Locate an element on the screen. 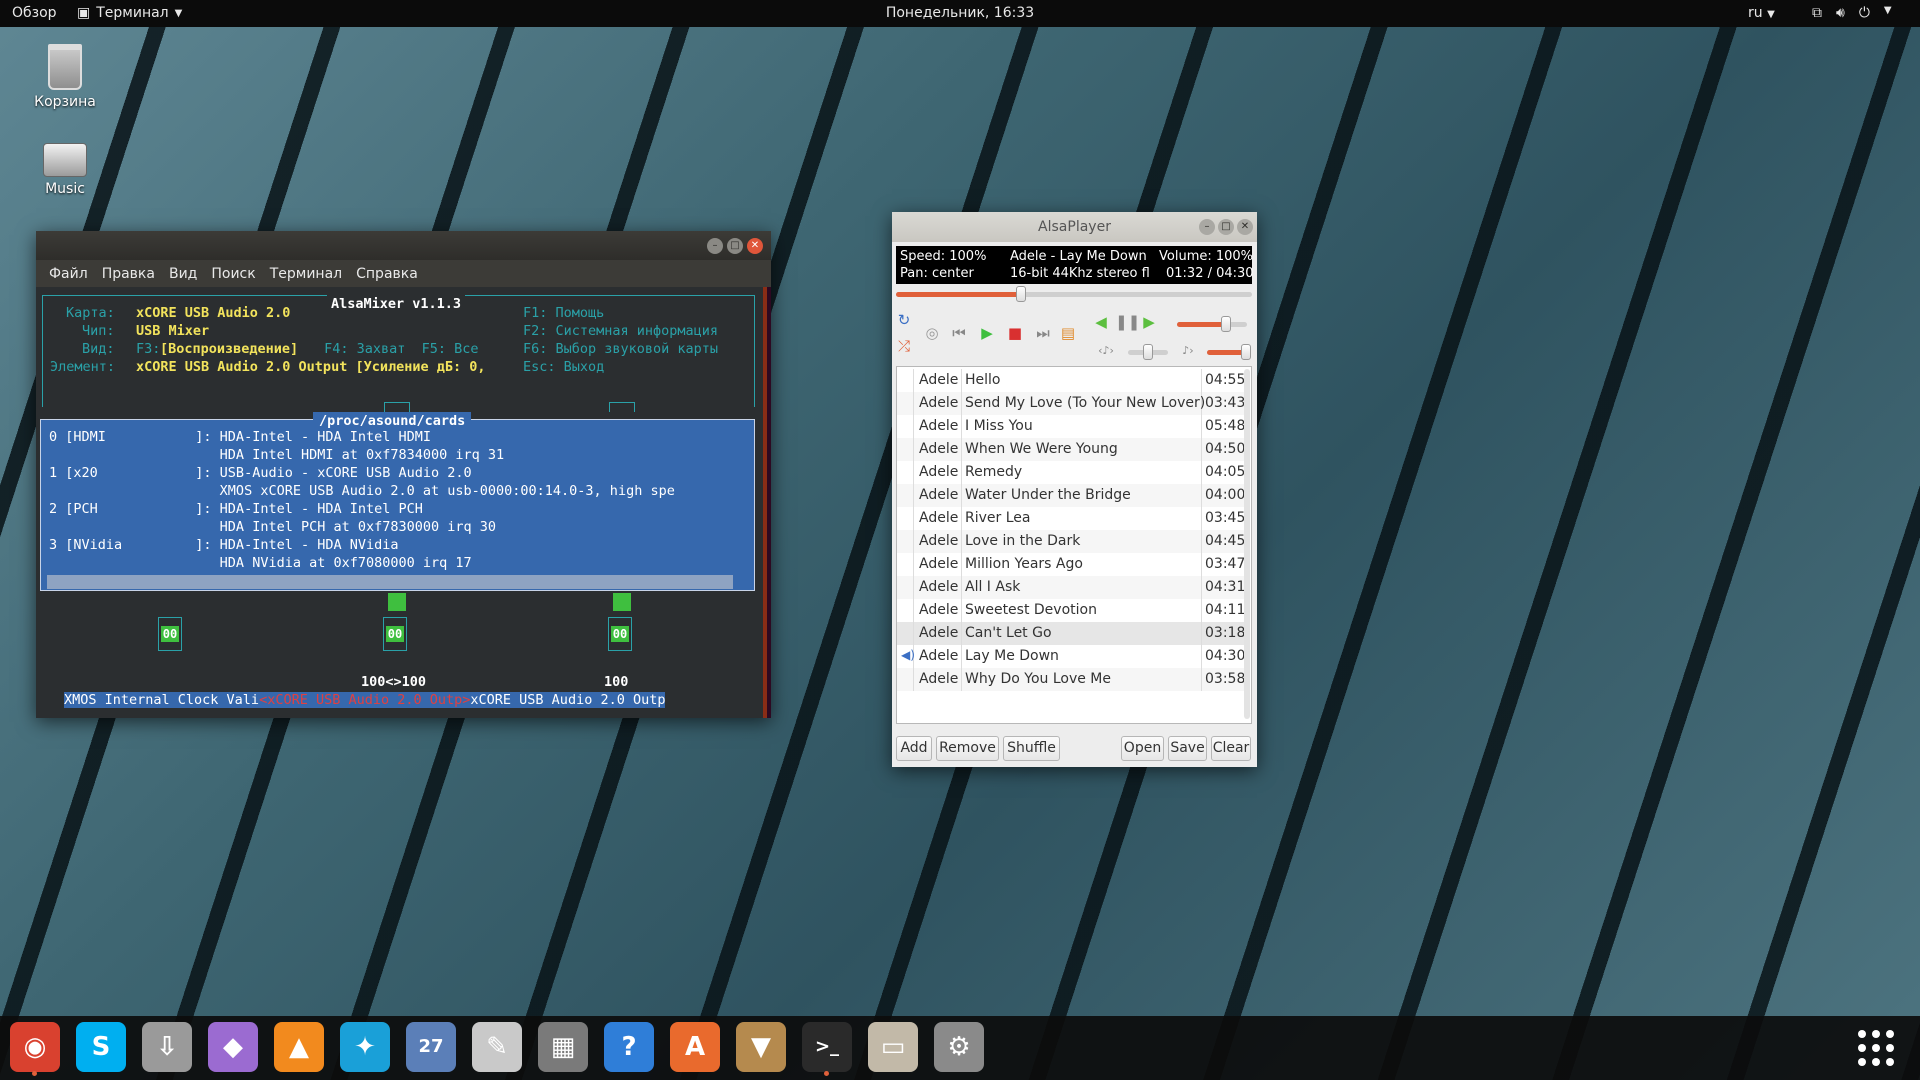  activities-button: Обзор is located at coordinates (34, 13).